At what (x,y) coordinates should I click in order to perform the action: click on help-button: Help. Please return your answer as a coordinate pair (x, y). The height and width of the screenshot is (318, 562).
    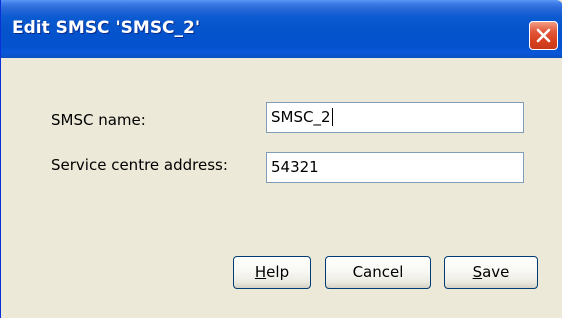
    Looking at the image, I should click on (272, 272).